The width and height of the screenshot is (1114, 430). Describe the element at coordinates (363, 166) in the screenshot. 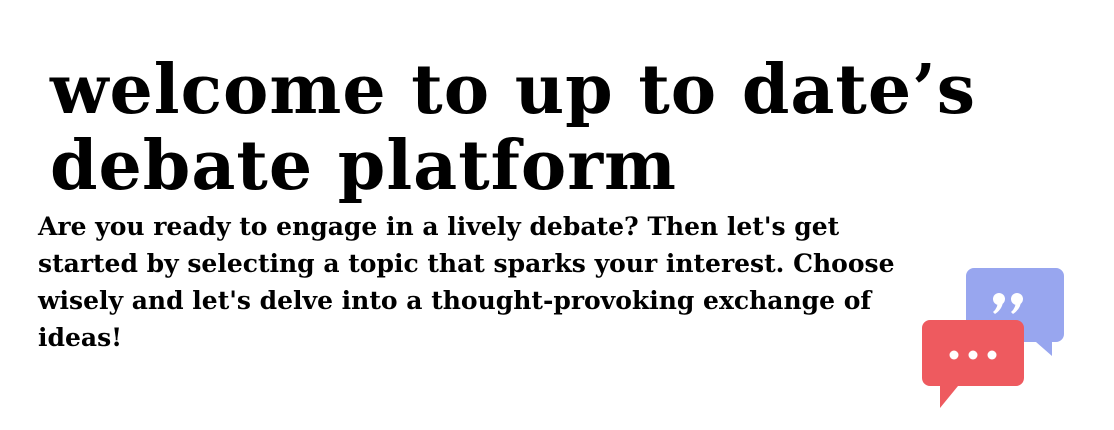

I see `page-title-line-2: debate platform` at that location.